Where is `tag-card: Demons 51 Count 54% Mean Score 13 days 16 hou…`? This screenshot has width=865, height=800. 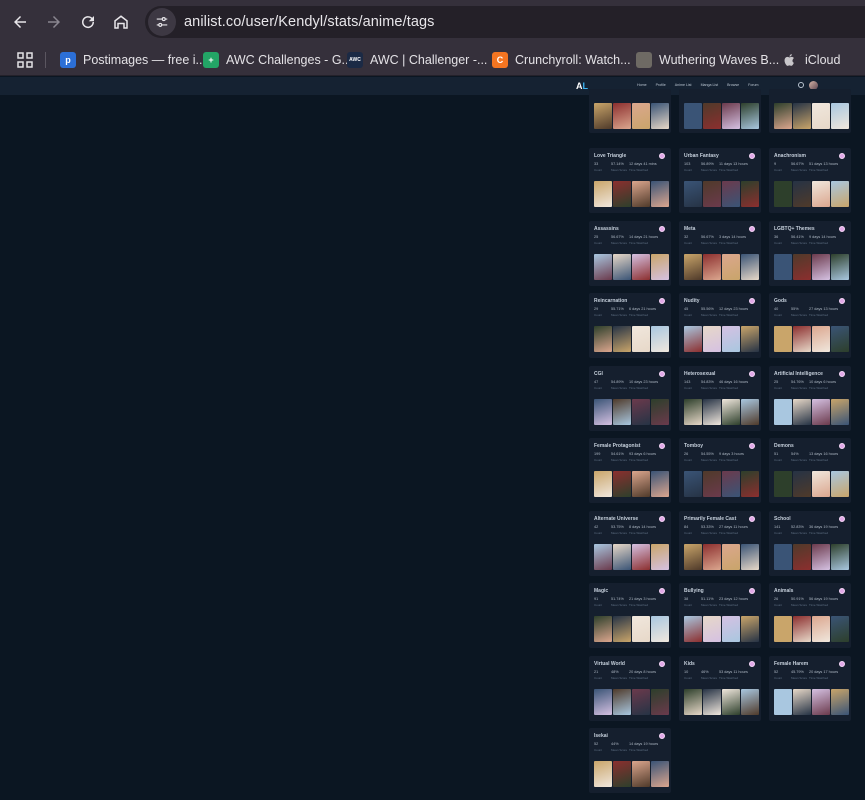
tag-card: Demons 51 Count 54% Mean Score 13 days 16 hou… is located at coordinates (810, 470).